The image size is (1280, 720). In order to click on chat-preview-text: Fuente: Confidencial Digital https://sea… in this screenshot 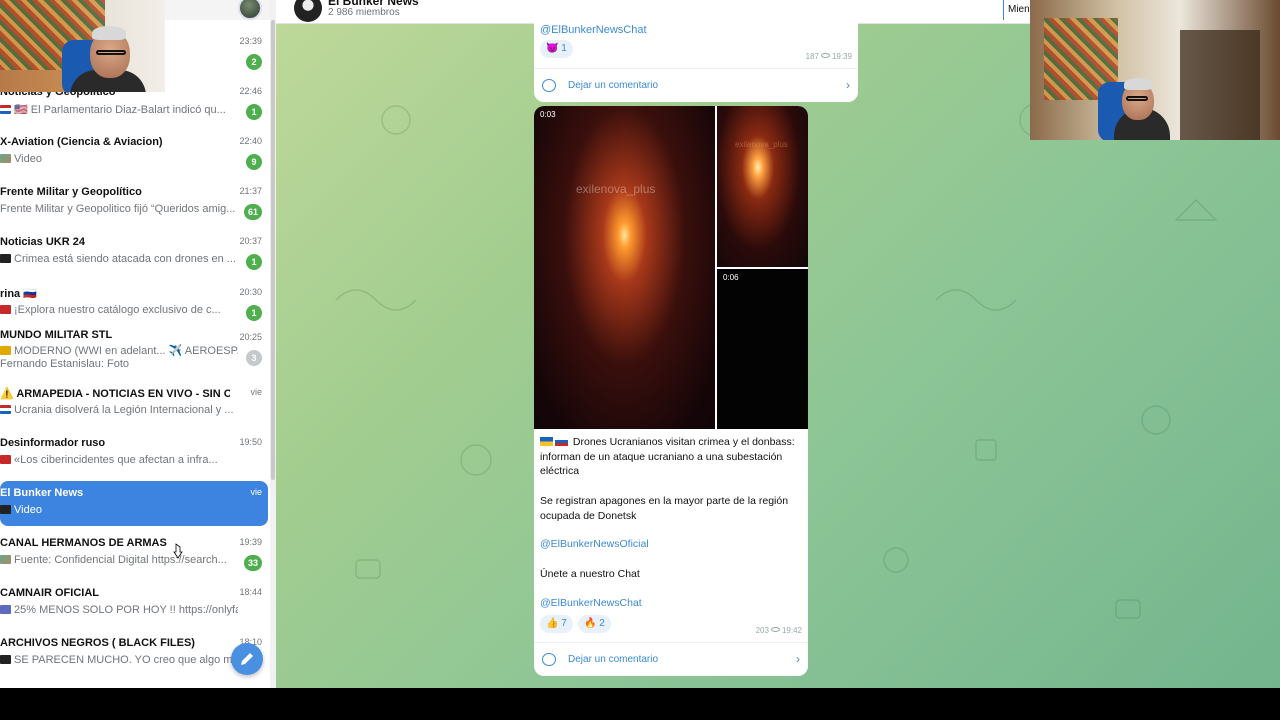, I will do `click(120, 560)`.